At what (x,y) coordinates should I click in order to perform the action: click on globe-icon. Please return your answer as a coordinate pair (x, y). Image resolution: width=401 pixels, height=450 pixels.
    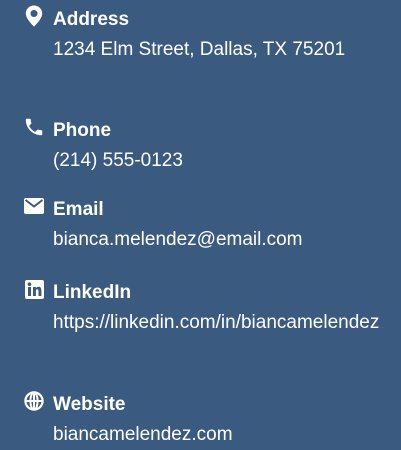
    Looking at the image, I should click on (34, 401).